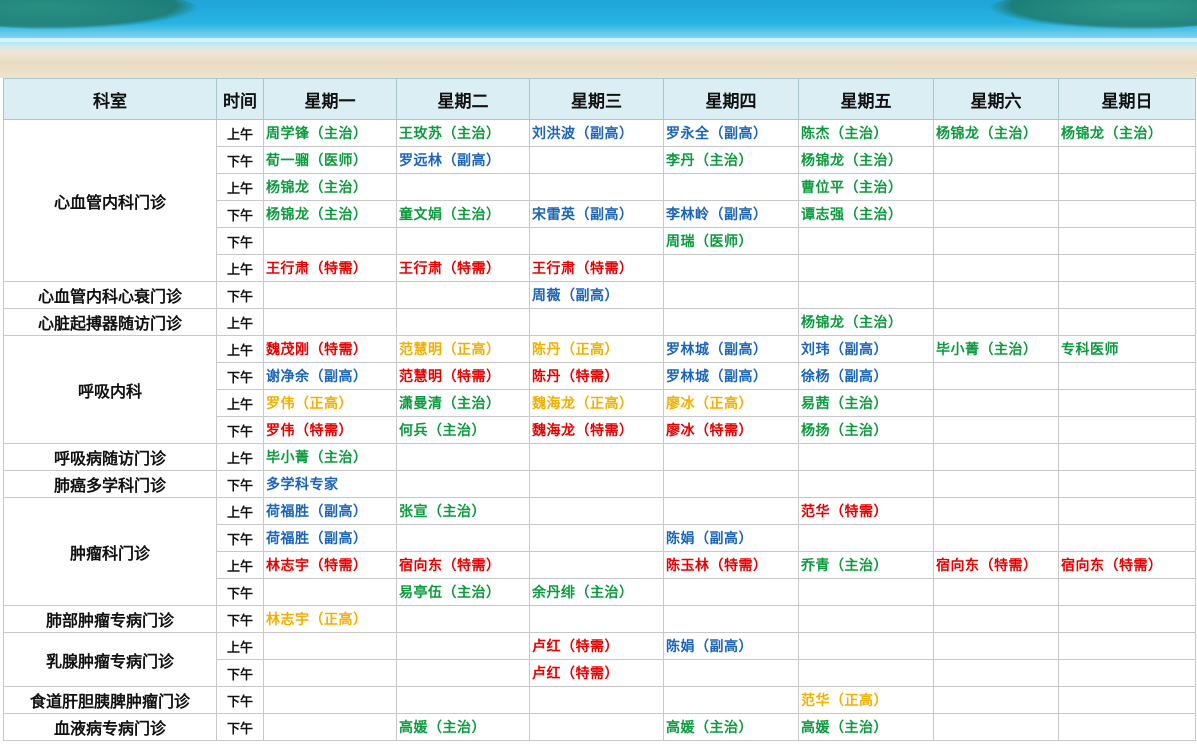 This screenshot has width=1197, height=744. Describe the element at coordinates (866, 430) in the screenshot. I see `doctor-cell: 杨扬（主治）` at that location.